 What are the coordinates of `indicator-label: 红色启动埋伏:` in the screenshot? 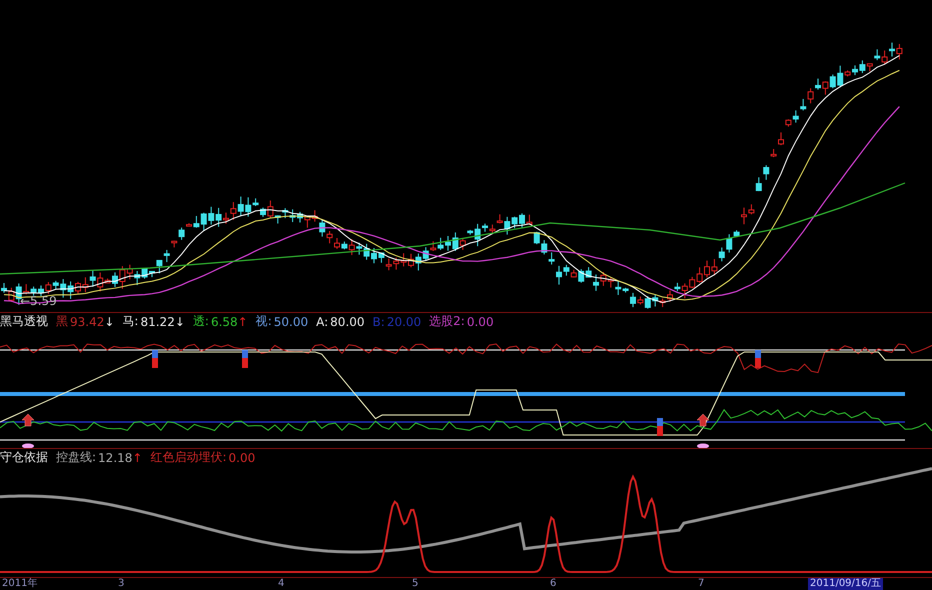 It's located at (188, 457).